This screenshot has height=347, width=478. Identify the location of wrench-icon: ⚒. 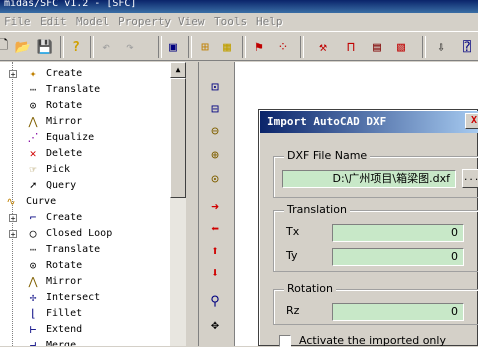
(323, 47).